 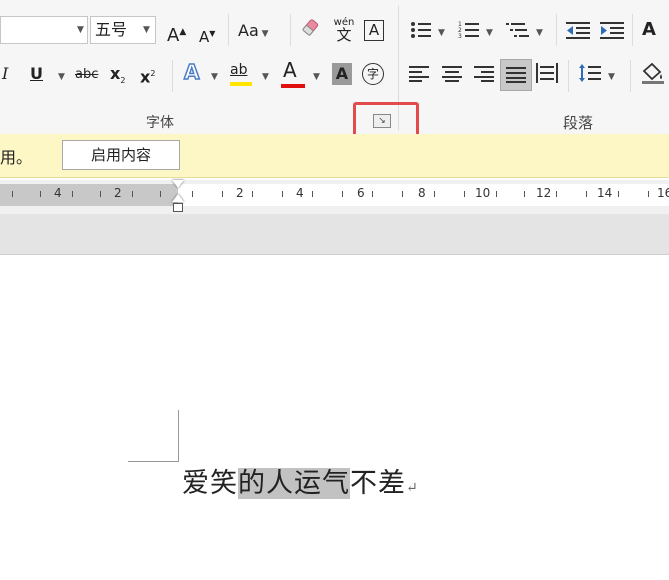 What do you see at coordinates (605, 193) in the screenshot?
I see `ruler-label: 14` at bounding box center [605, 193].